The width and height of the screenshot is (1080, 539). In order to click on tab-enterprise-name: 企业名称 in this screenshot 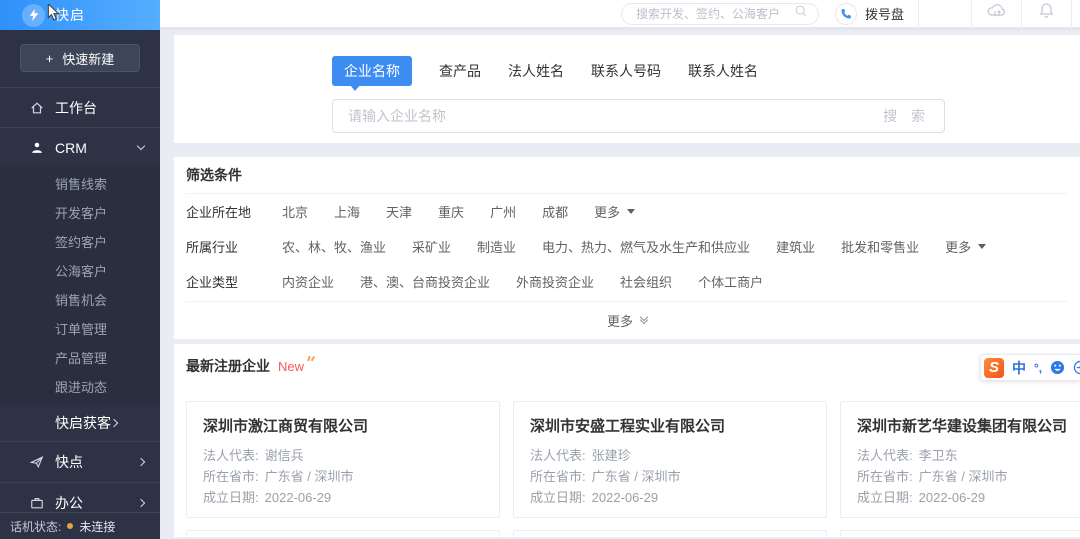, I will do `click(372, 73)`.